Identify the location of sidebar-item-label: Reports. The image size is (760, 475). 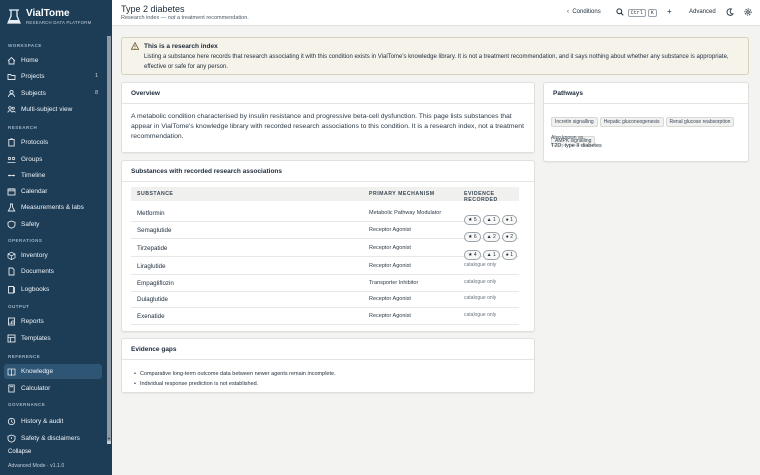
(32, 321).